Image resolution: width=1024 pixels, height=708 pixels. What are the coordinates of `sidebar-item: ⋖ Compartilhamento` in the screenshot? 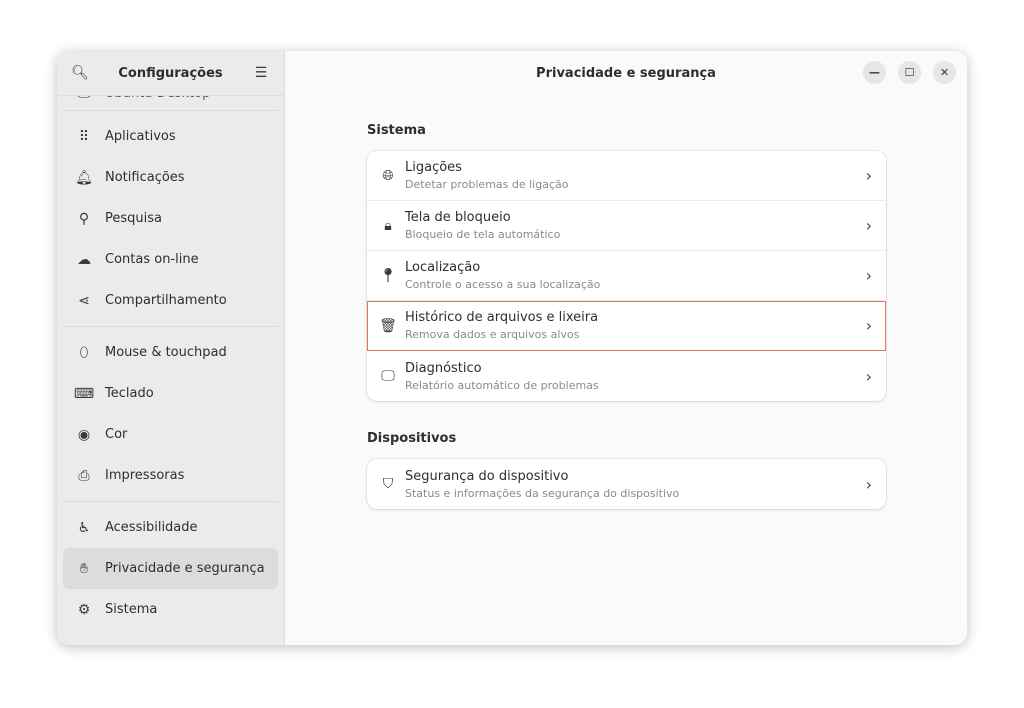 It's located at (170, 300).